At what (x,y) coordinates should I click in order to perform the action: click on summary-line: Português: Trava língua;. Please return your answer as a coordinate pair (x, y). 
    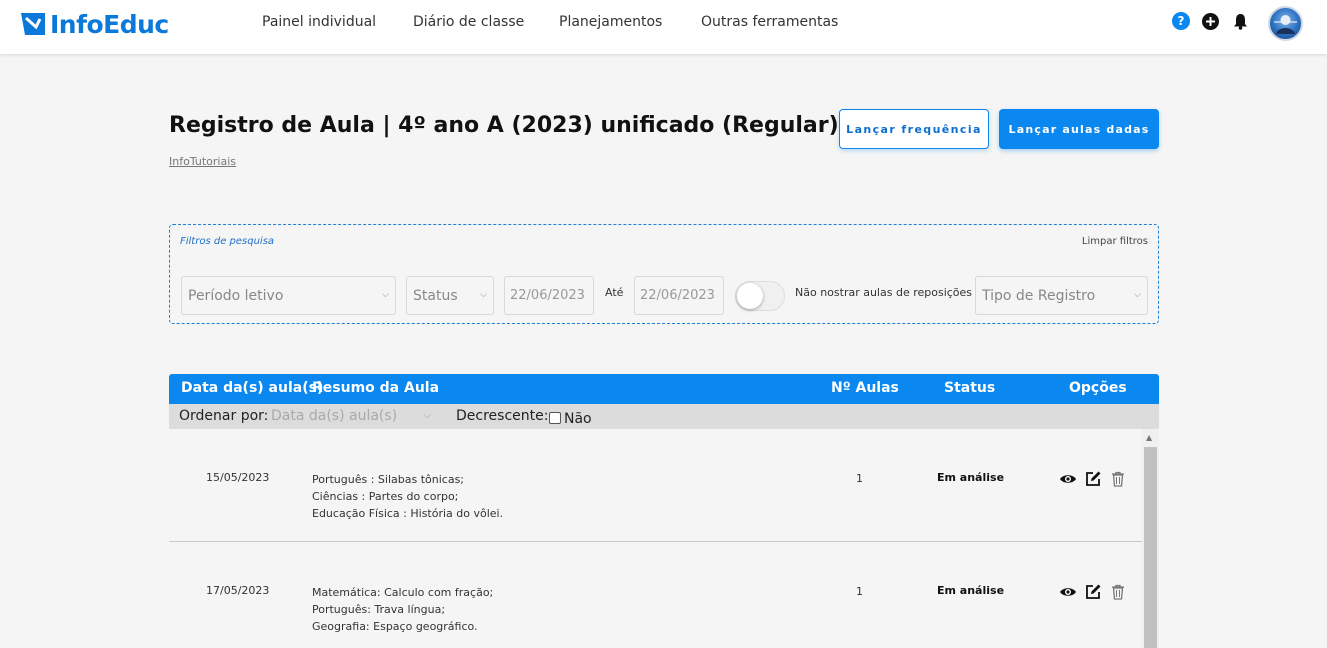
    Looking at the image, I should click on (379, 609).